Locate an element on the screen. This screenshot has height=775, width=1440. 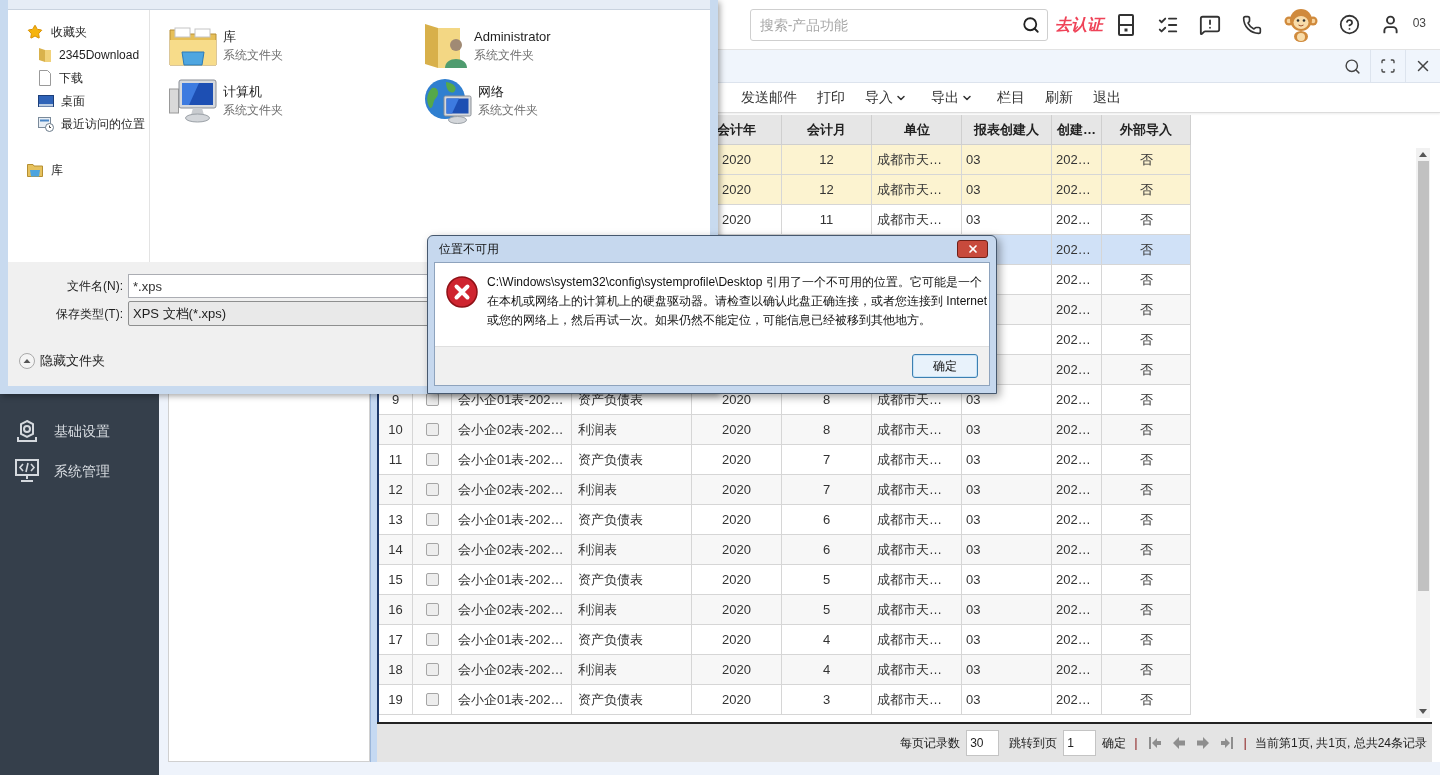
sidebar-item: 系统管理 is located at coordinates (79, 471).